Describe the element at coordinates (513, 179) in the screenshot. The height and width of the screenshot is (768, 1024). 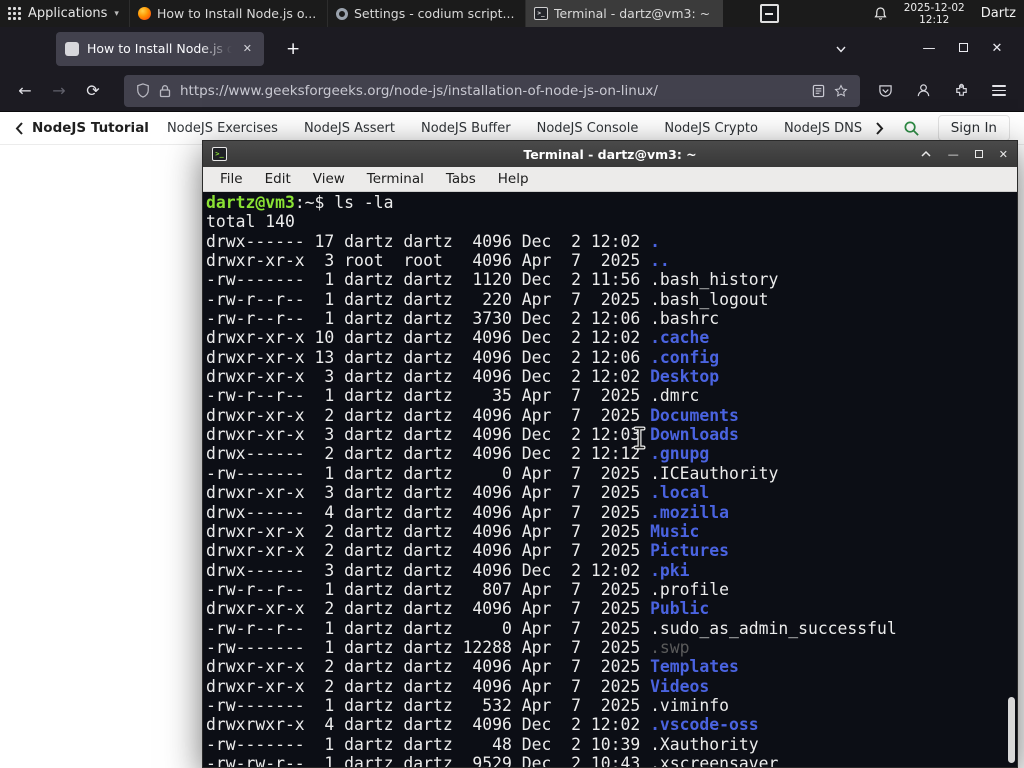
I see `menu-help: Help` at that location.